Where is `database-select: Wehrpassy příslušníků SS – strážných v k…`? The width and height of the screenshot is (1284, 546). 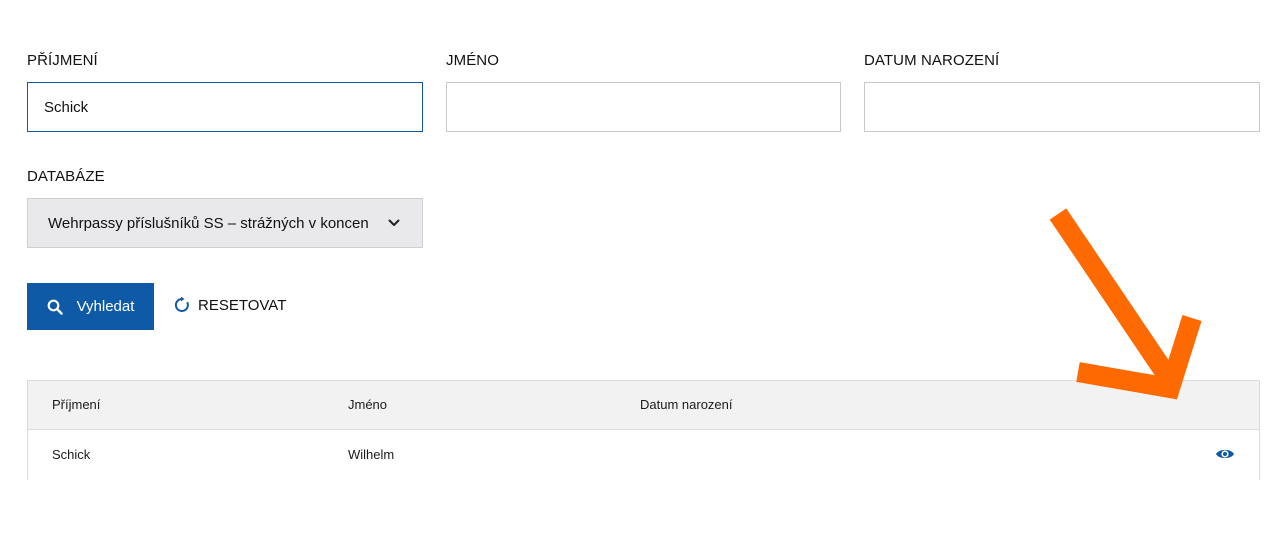 database-select: Wehrpassy příslušníků SS – strážných v k… is located at coordinates (225, 223).